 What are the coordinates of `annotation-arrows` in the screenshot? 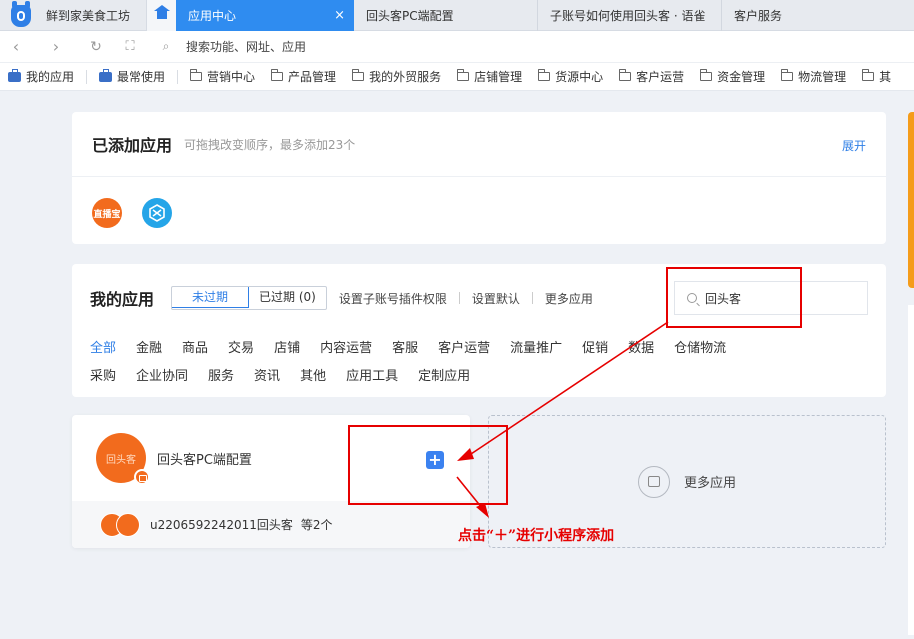 It's located at (562, 419).